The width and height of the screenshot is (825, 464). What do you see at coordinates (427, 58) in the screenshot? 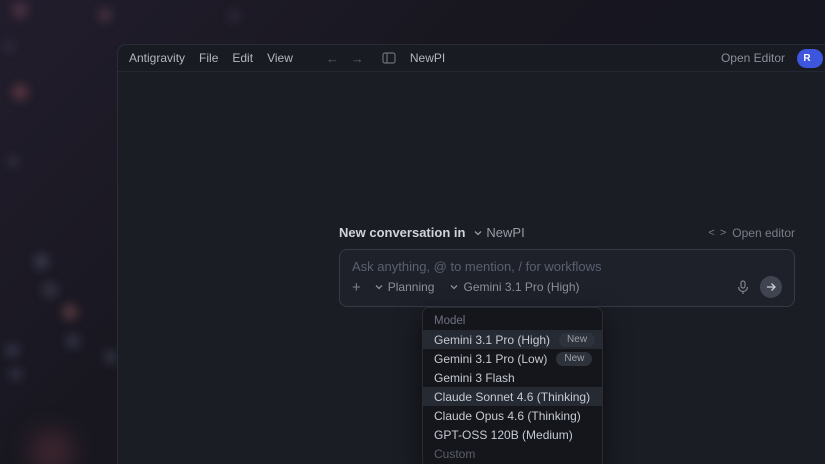
I see `window-title: NewPI` at bounding box center [427, 58].